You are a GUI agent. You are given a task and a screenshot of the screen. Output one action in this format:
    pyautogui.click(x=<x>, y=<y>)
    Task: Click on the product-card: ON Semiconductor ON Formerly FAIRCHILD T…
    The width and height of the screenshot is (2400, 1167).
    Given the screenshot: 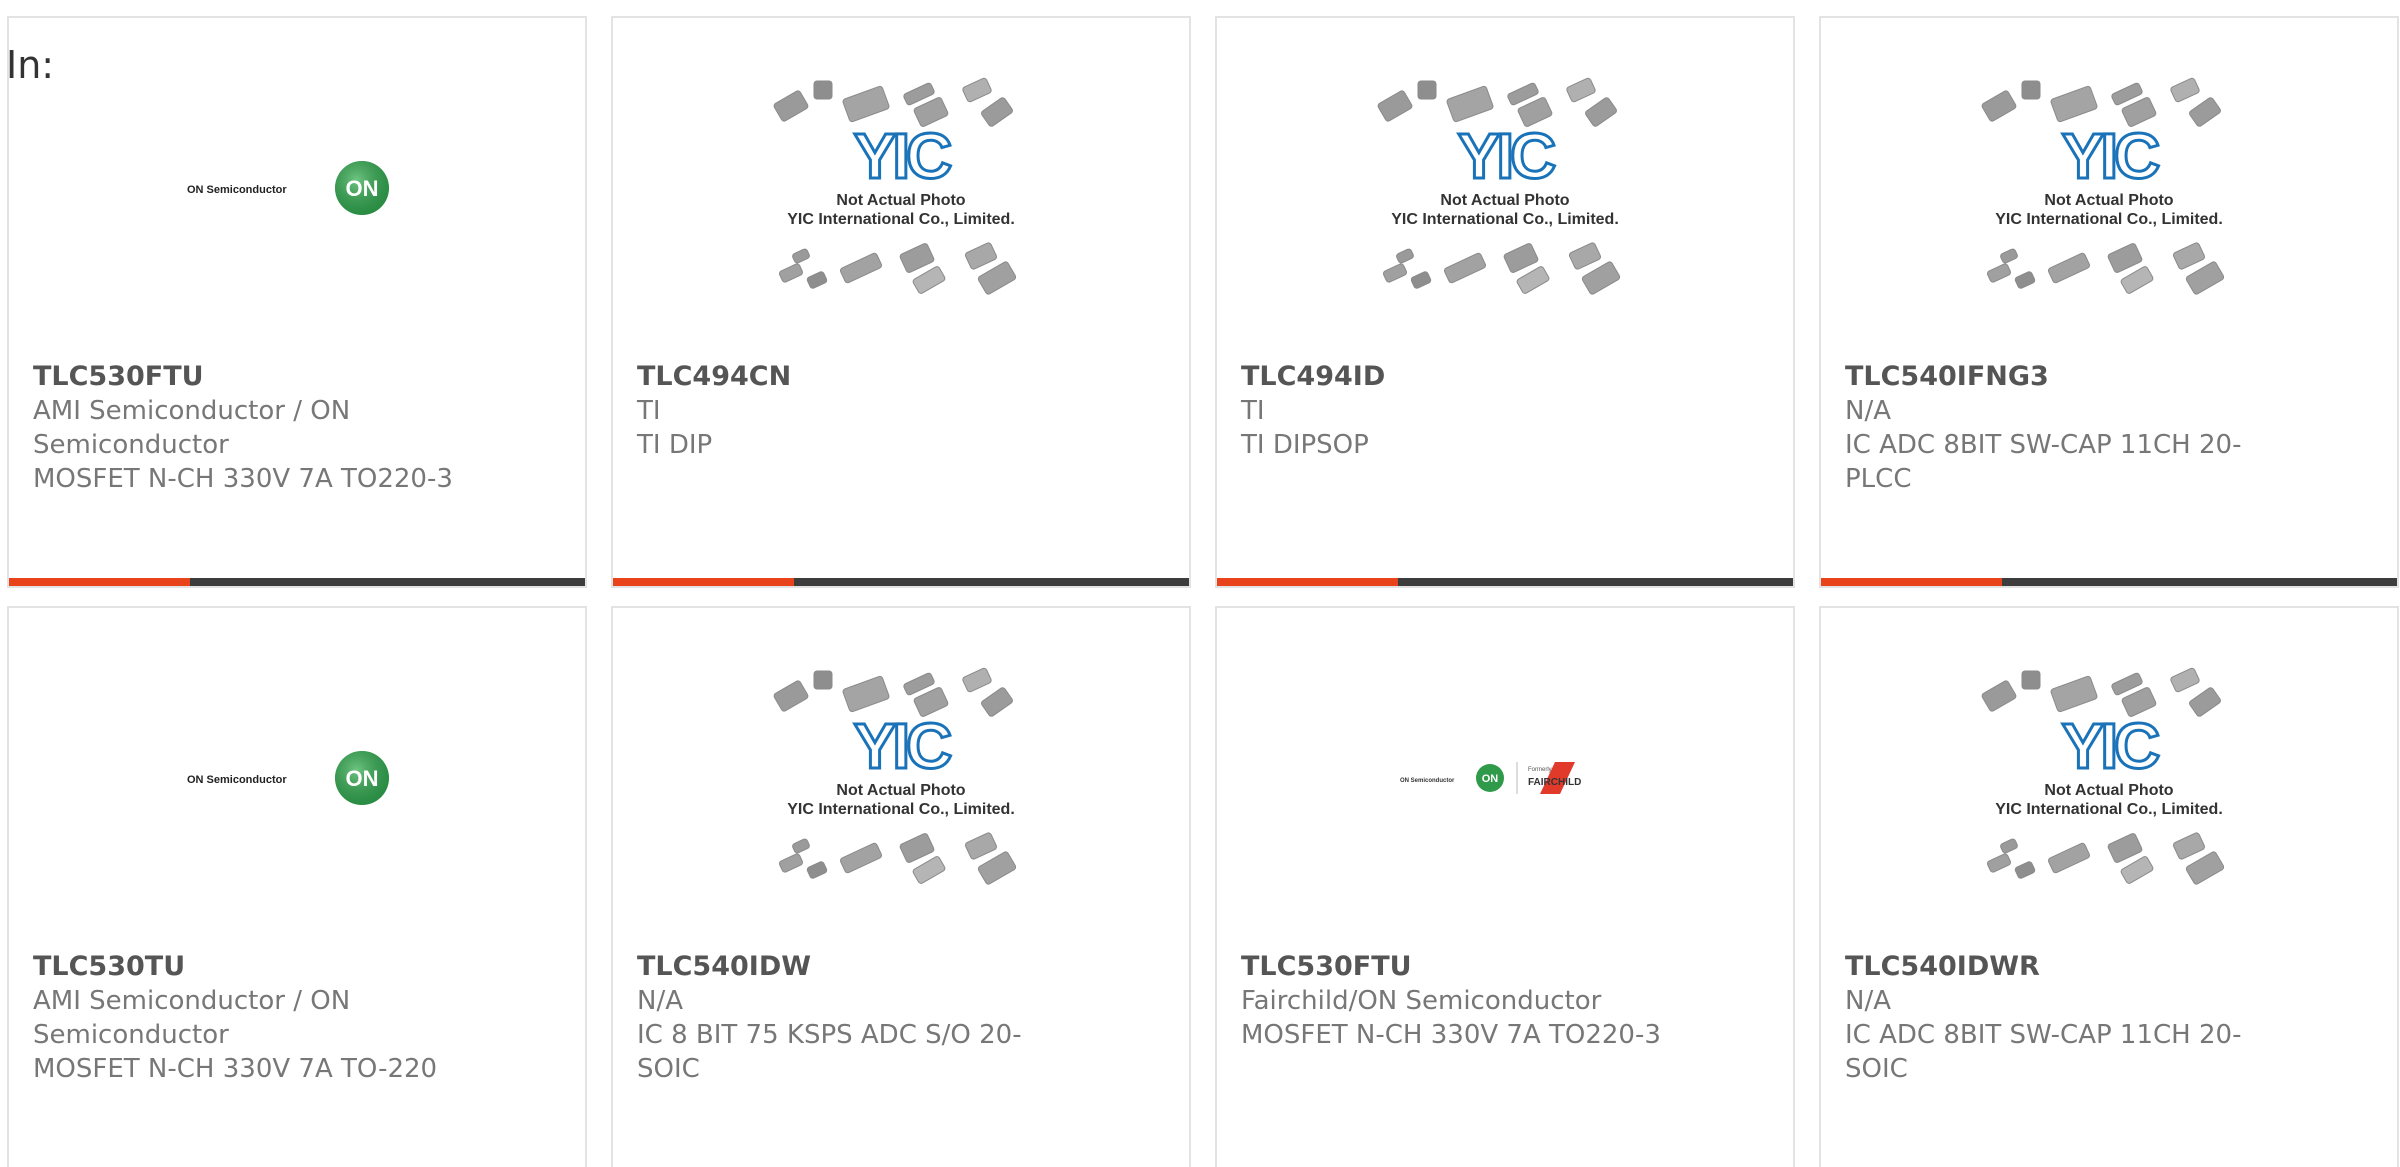 What is the action you would take?
    pyautogui.click(x=1505, y=886)
    